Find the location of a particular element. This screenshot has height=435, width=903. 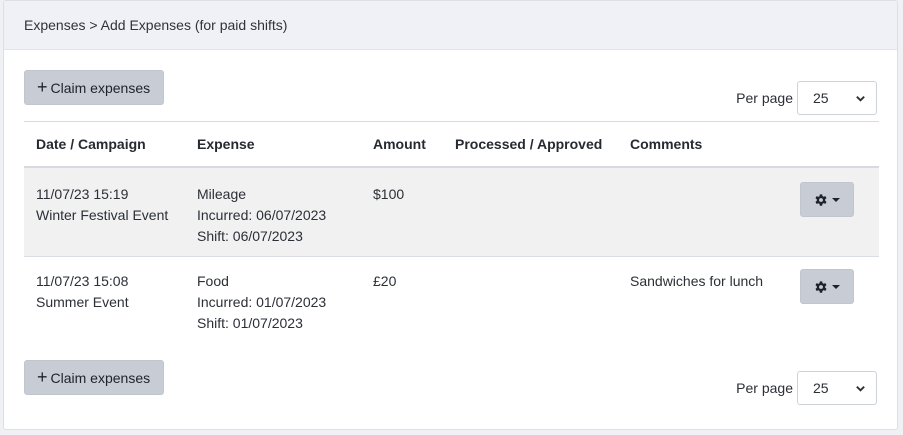

row-shift: Shift: 06/07/2023 is located at coordinates (250, 236).